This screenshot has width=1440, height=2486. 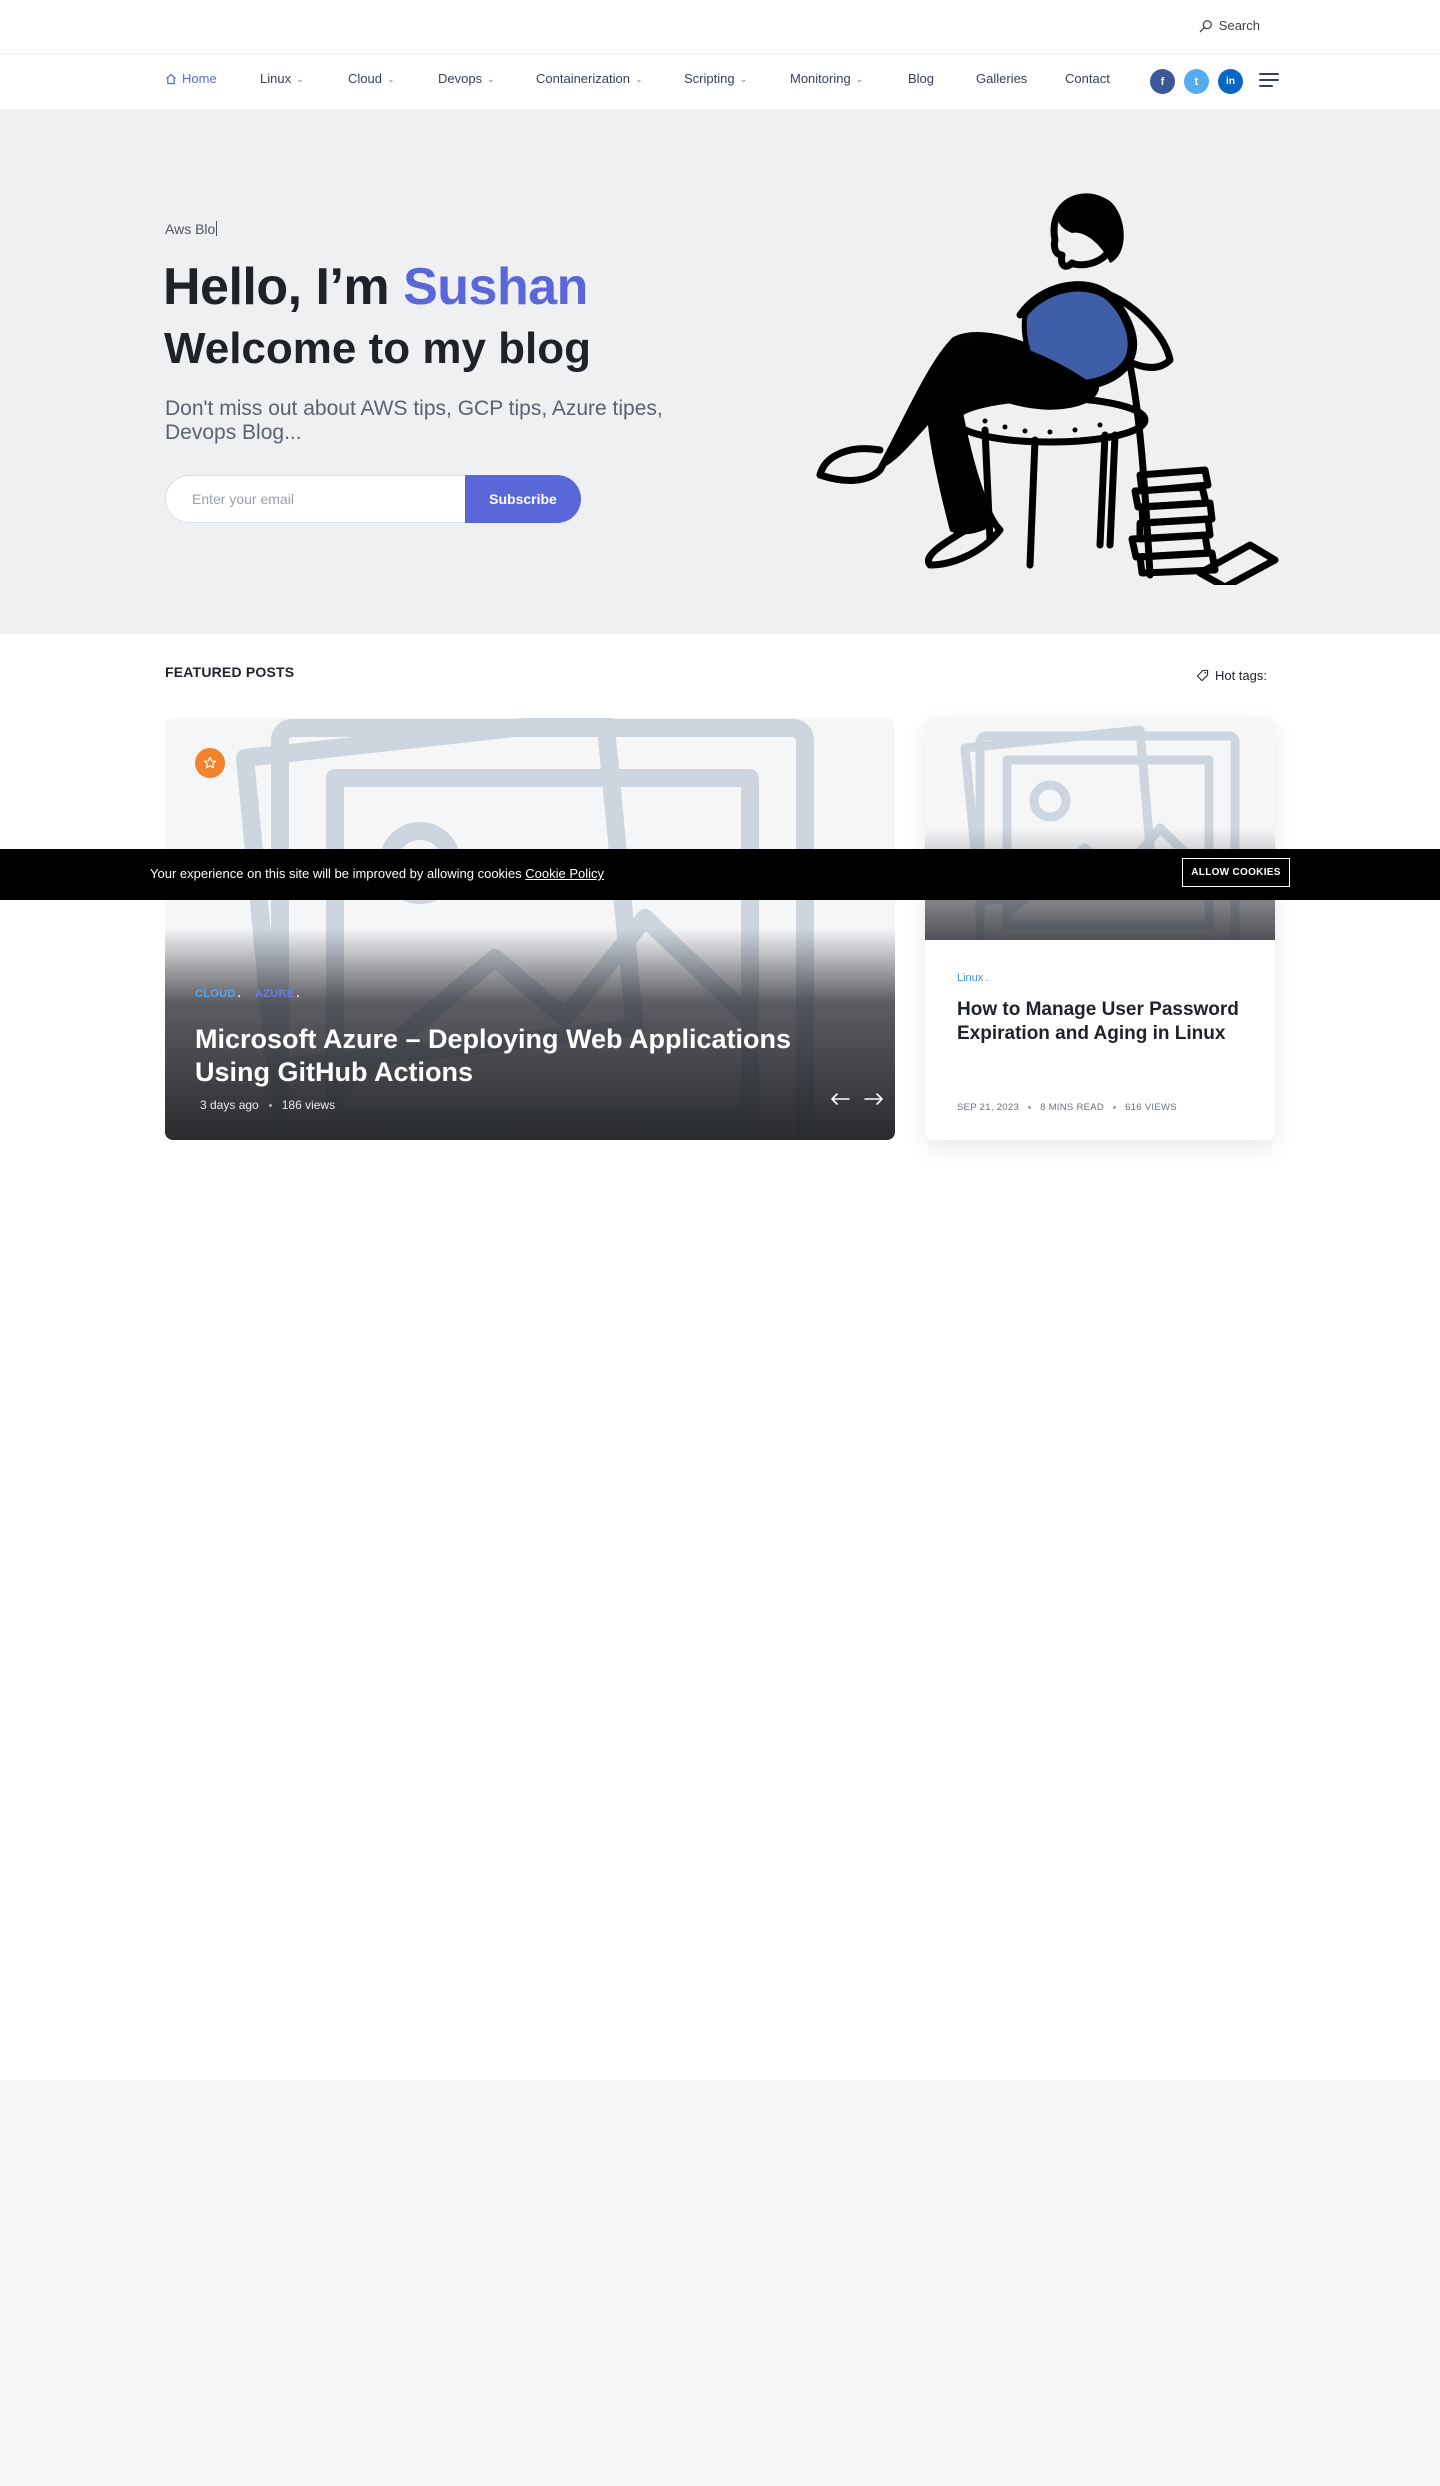 I want to click on typed-text: Aws Blo, so click(x=190, y=229).